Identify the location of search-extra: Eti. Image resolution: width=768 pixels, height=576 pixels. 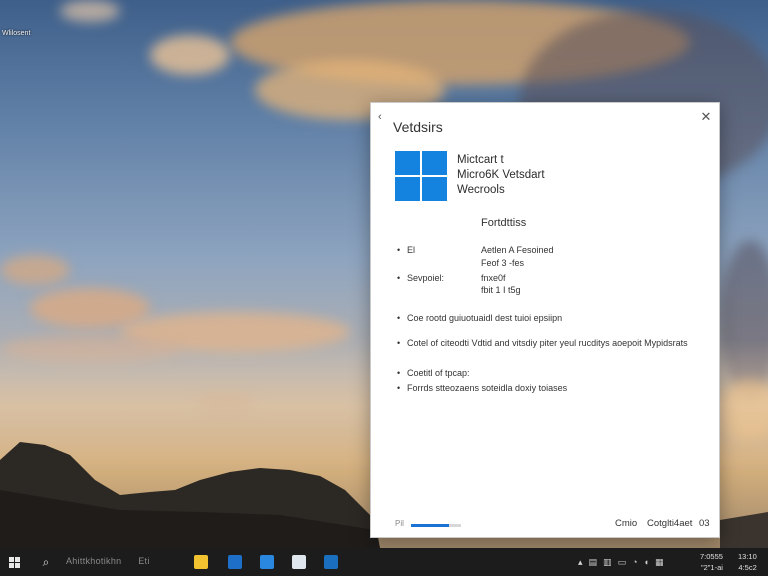
(144, 561).